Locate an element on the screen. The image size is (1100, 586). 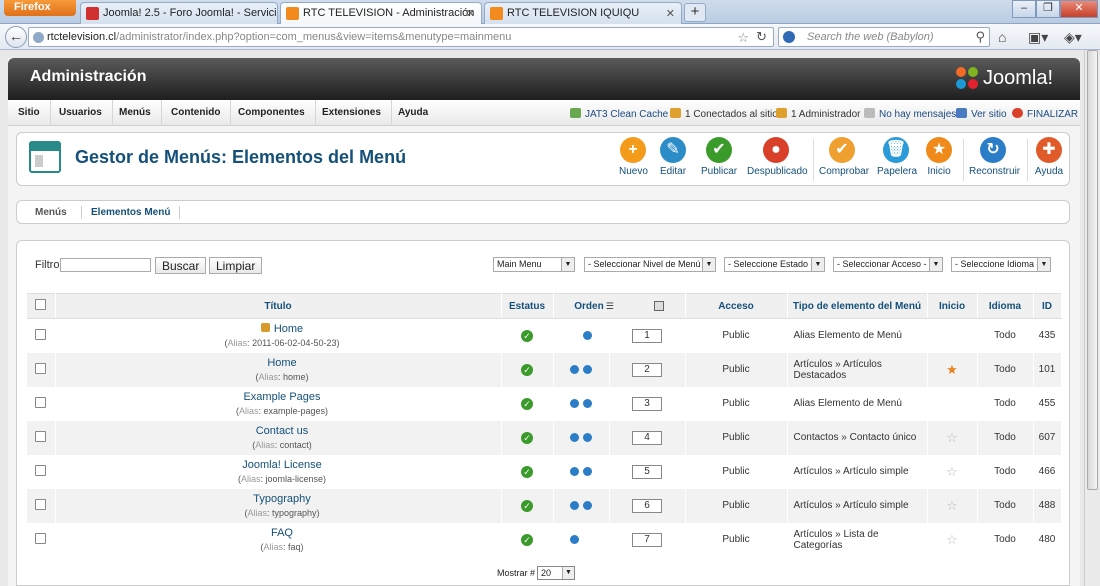
menu-item-sitio: Sitio is located at coordinates (29, 113).